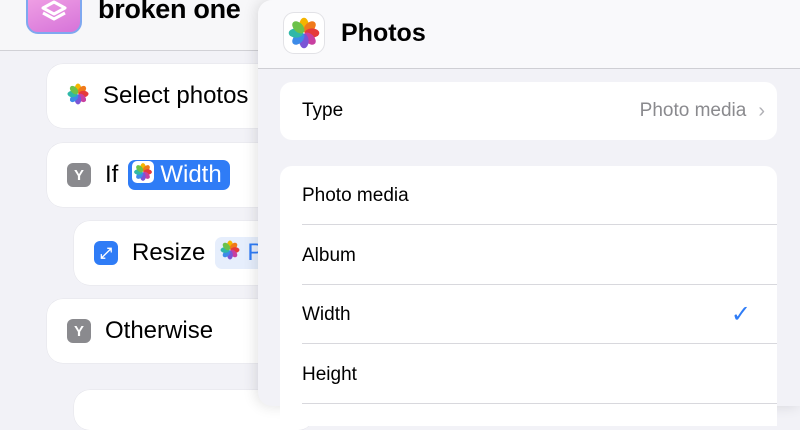 Image resolution: width=800 pixels, height=430 pixels. I want to click on type-label: Type, so click(323, 110).